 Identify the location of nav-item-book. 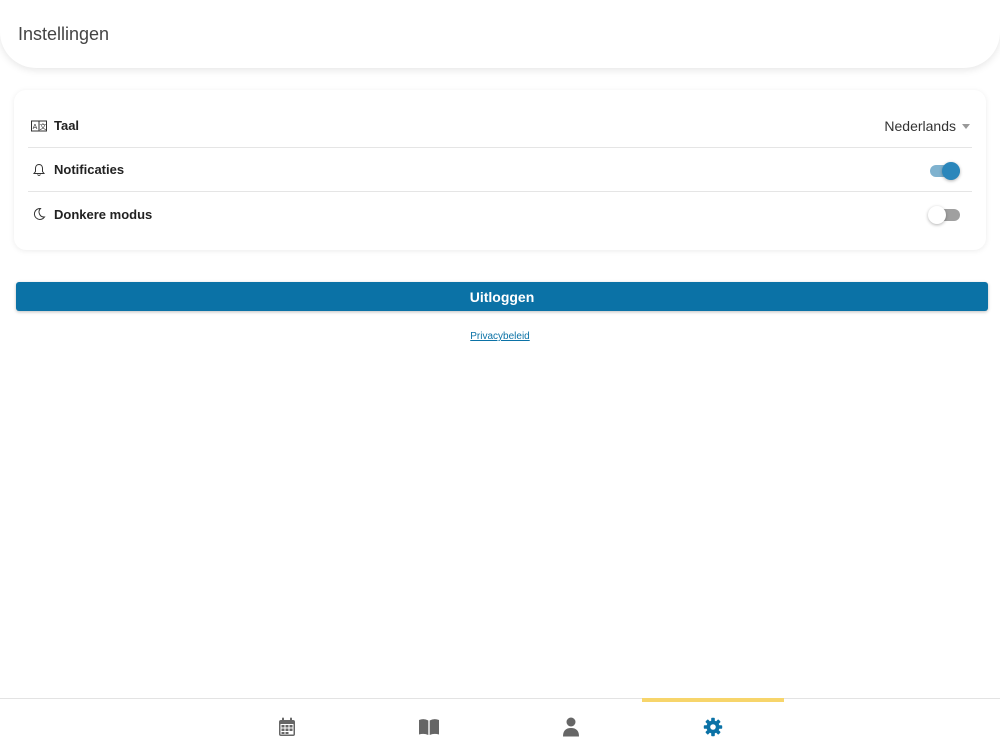
(429, 725).